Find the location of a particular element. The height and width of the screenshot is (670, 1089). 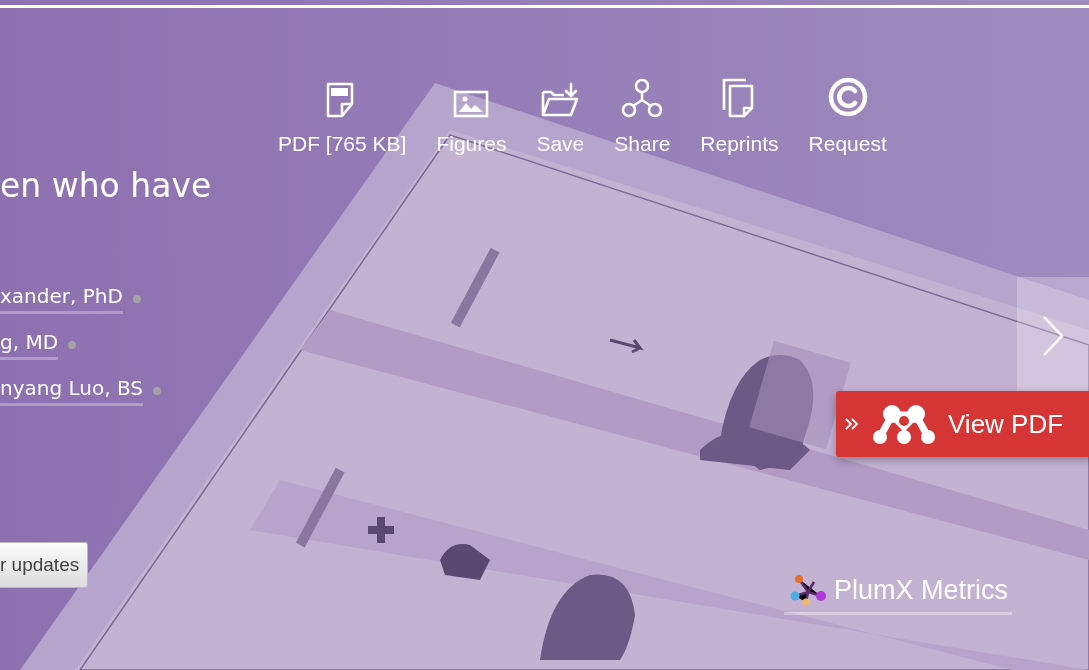

article-title: en who have is located at coordinates (106, 186).